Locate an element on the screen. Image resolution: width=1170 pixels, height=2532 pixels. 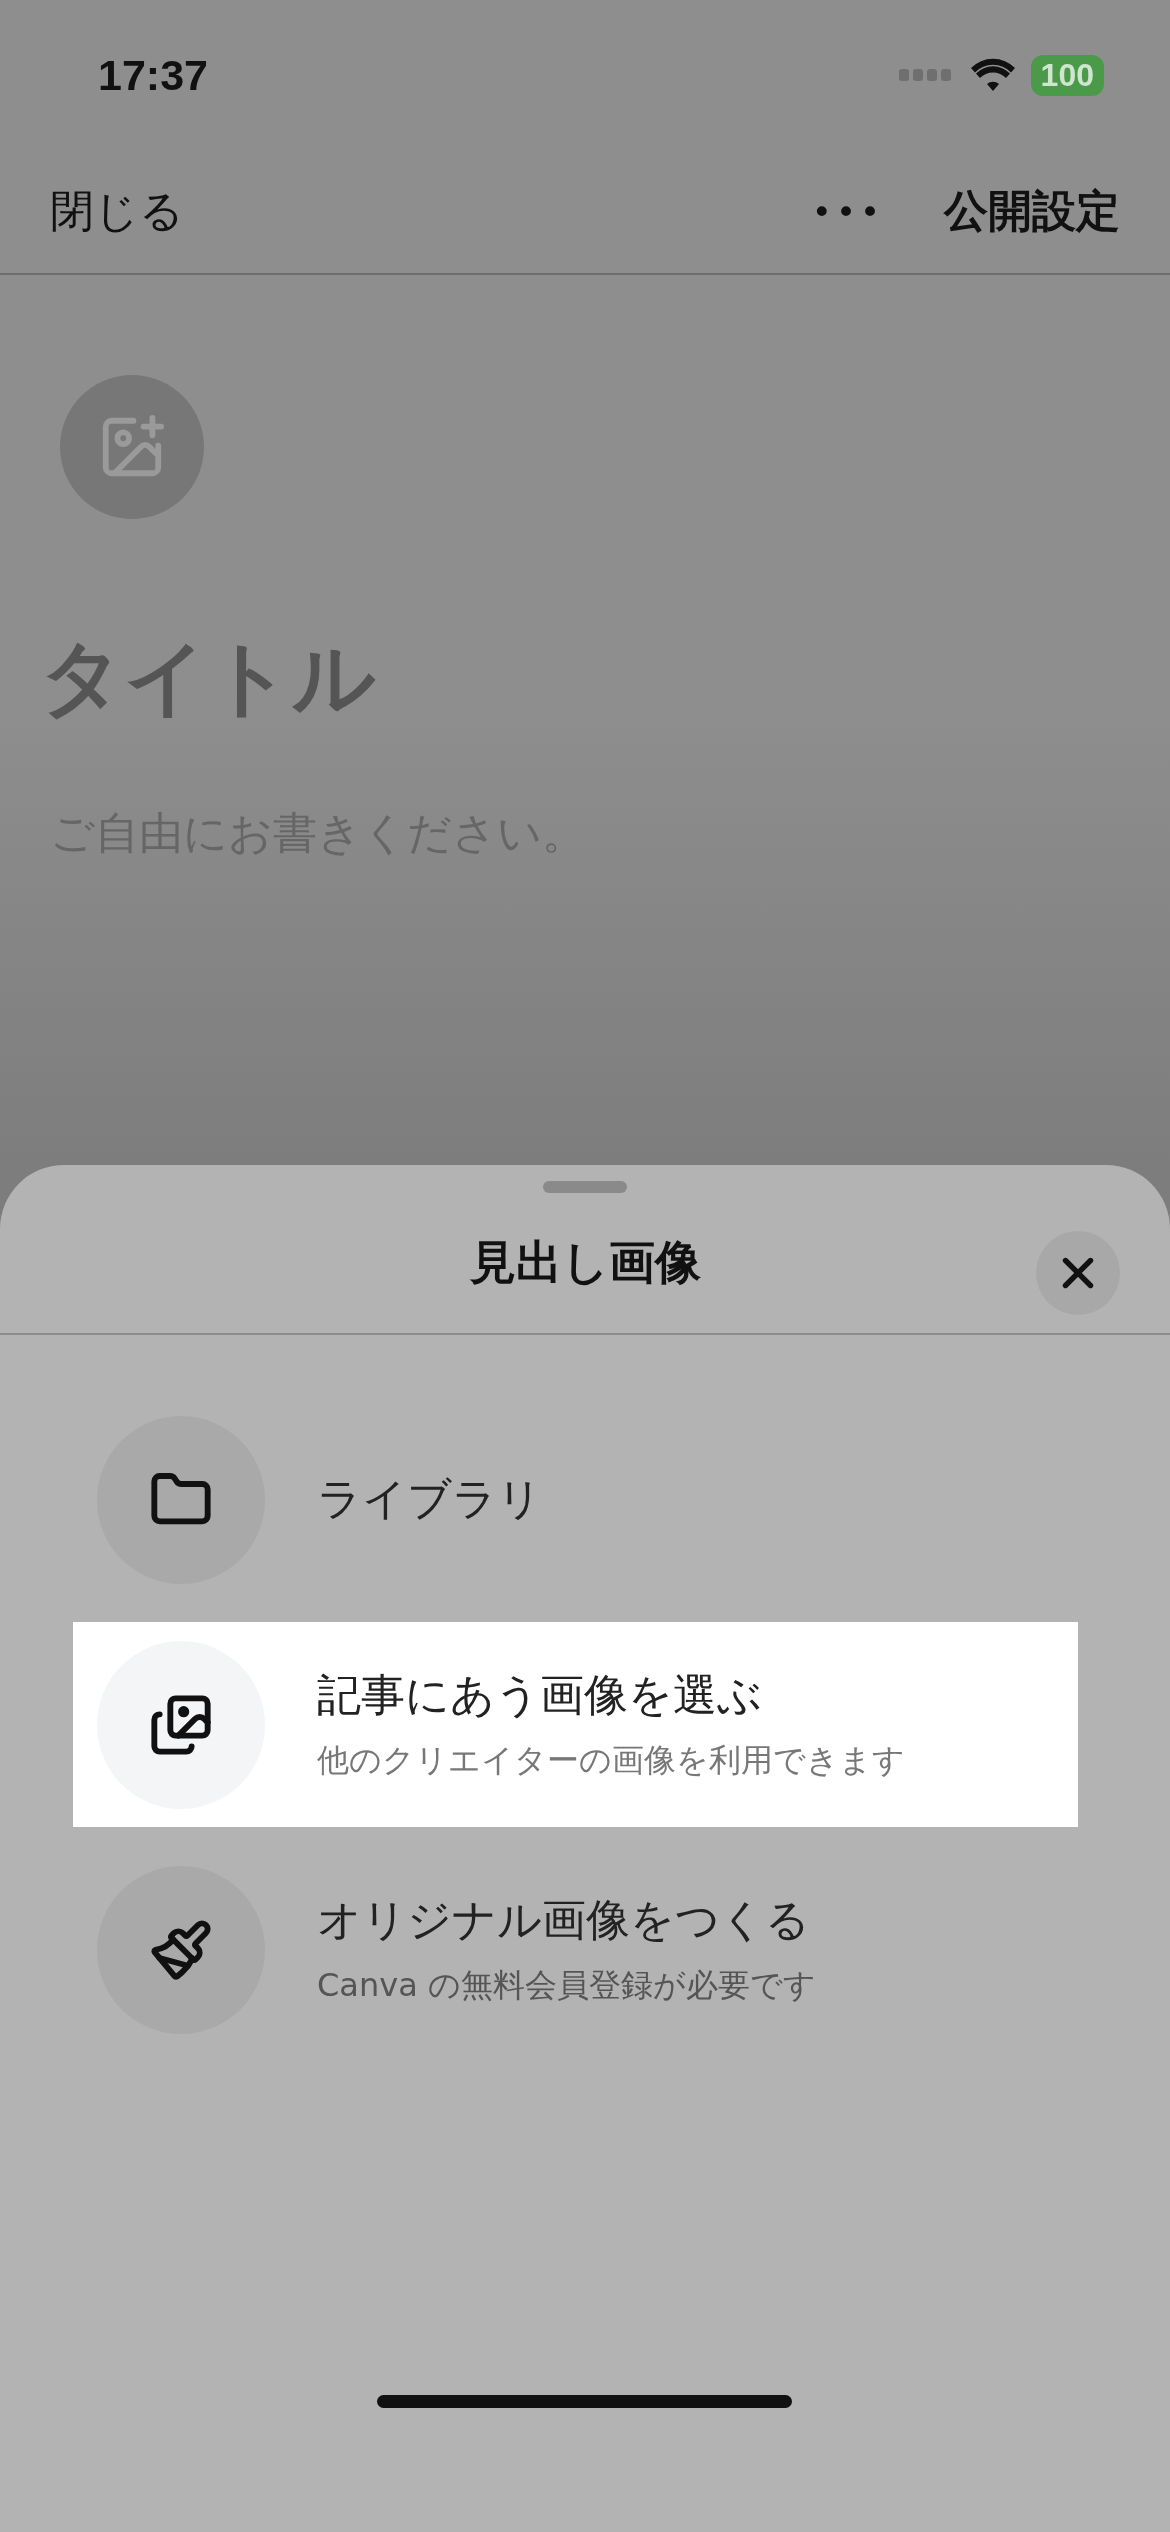
sheet-handle is located at coordinates (585, 1187).